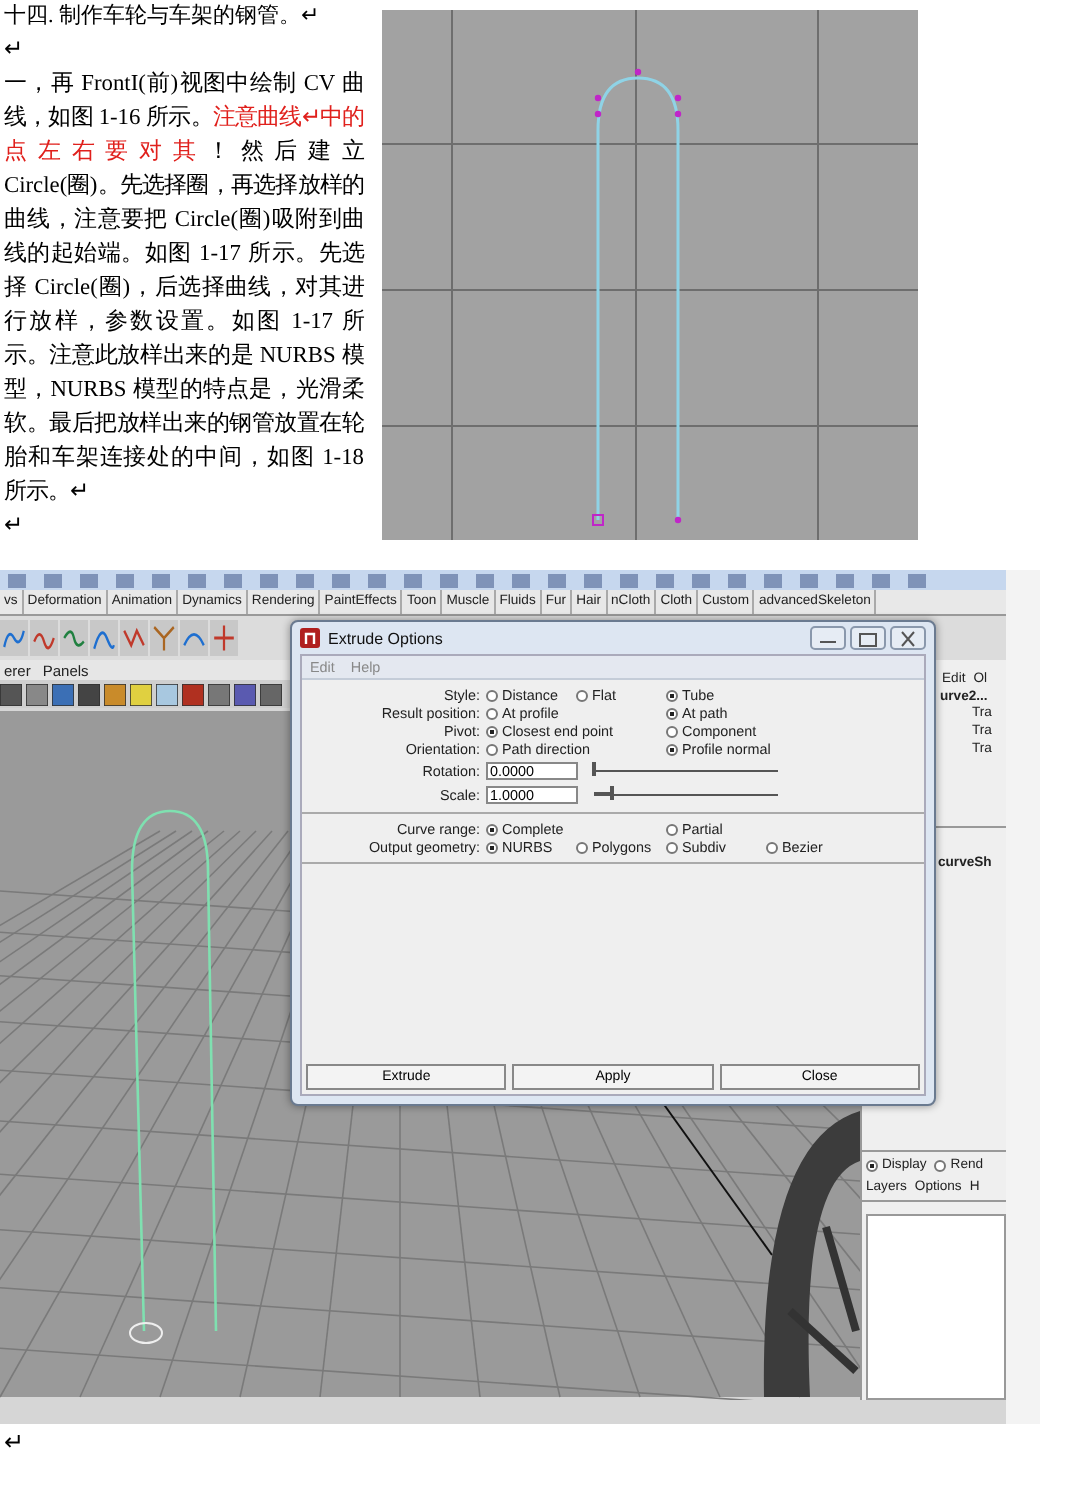 The width and height of the screenshot is (1072, 1486). What do you see at coordinates (386, 638) in the screenshot?
I see `window-title: Extrude Options` at bounding box center [386, 638].